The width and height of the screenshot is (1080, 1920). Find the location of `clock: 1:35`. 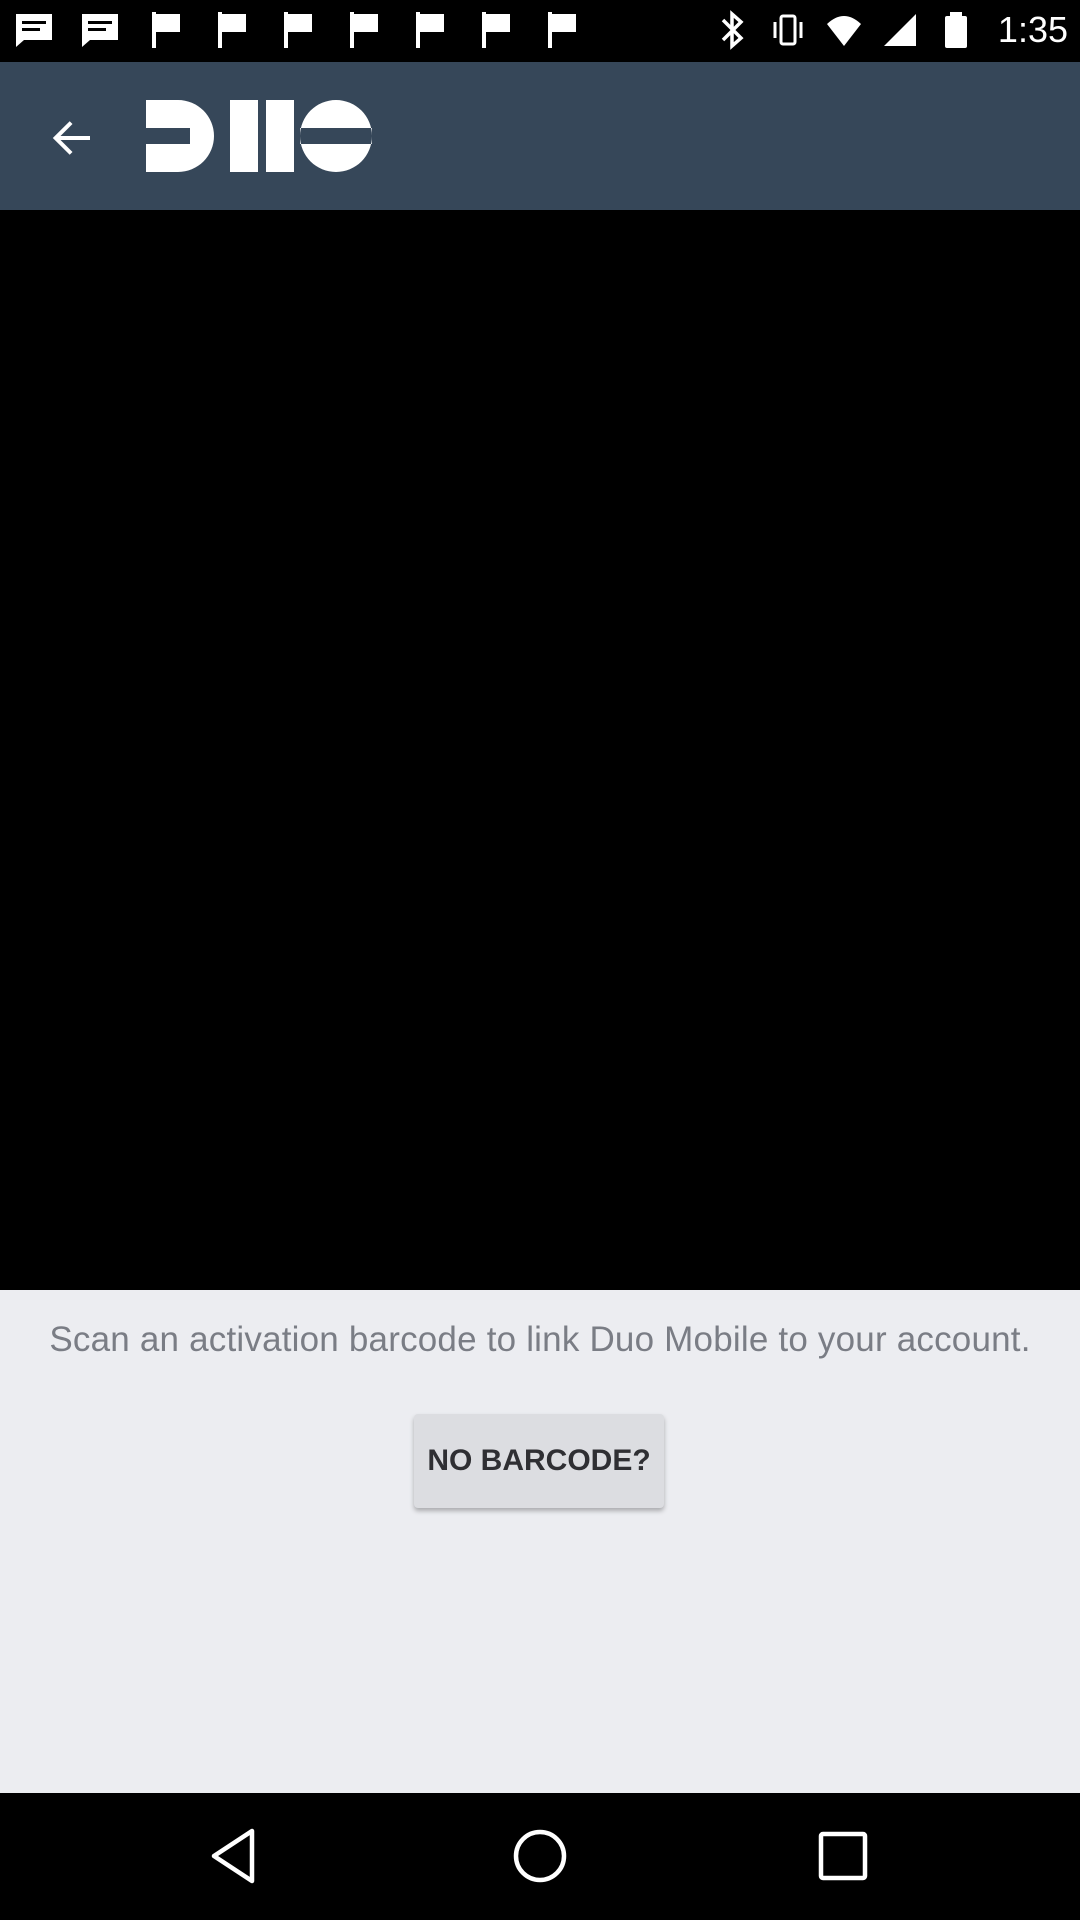

clock: 1:35 is located at coordinates (1032, 29).